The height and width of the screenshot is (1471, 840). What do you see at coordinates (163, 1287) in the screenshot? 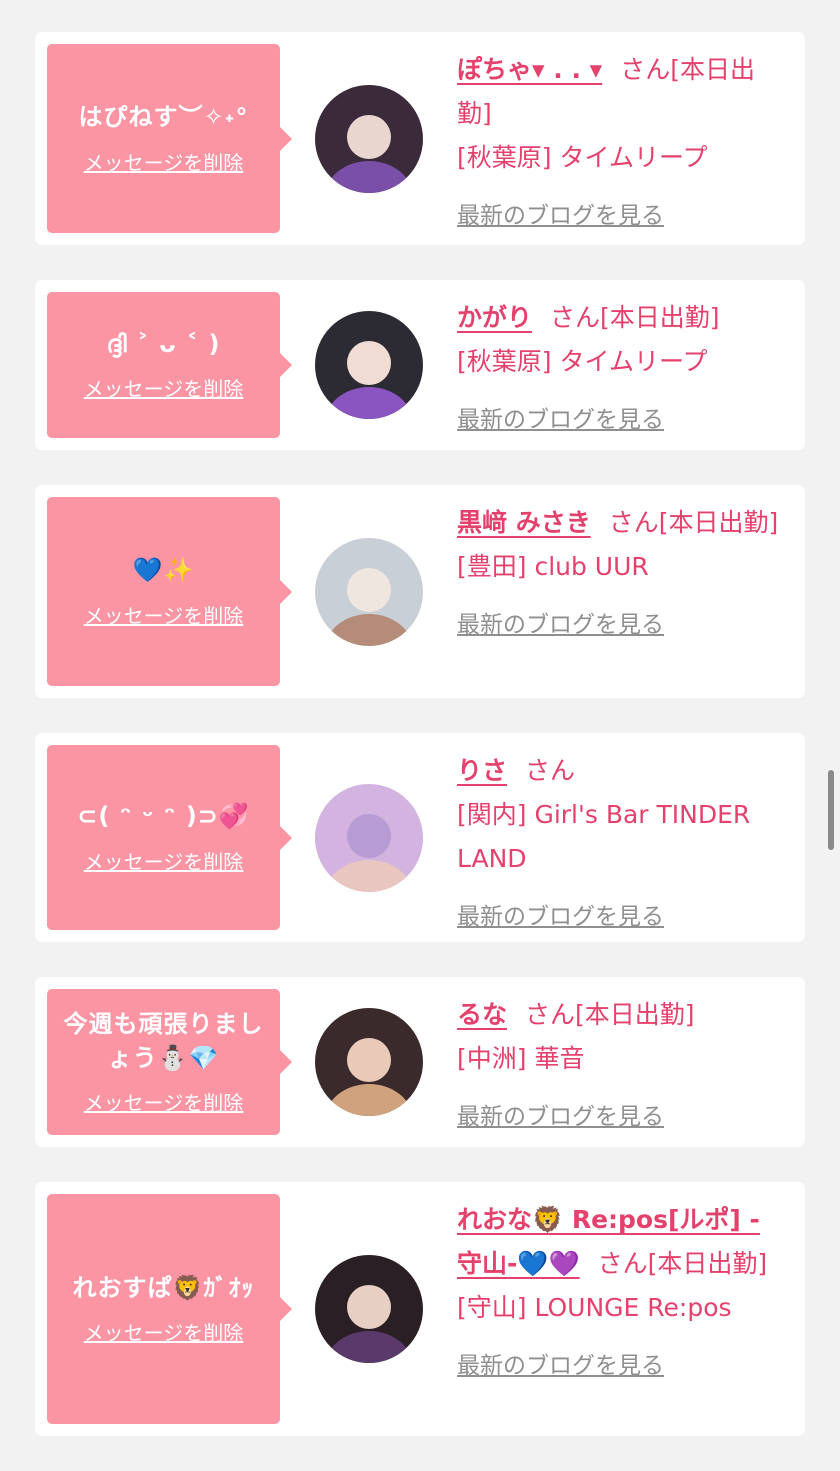
I see `message-text: れおすぱ🦁ｶﾞｵｯ` at bounding box center [163, 1287].